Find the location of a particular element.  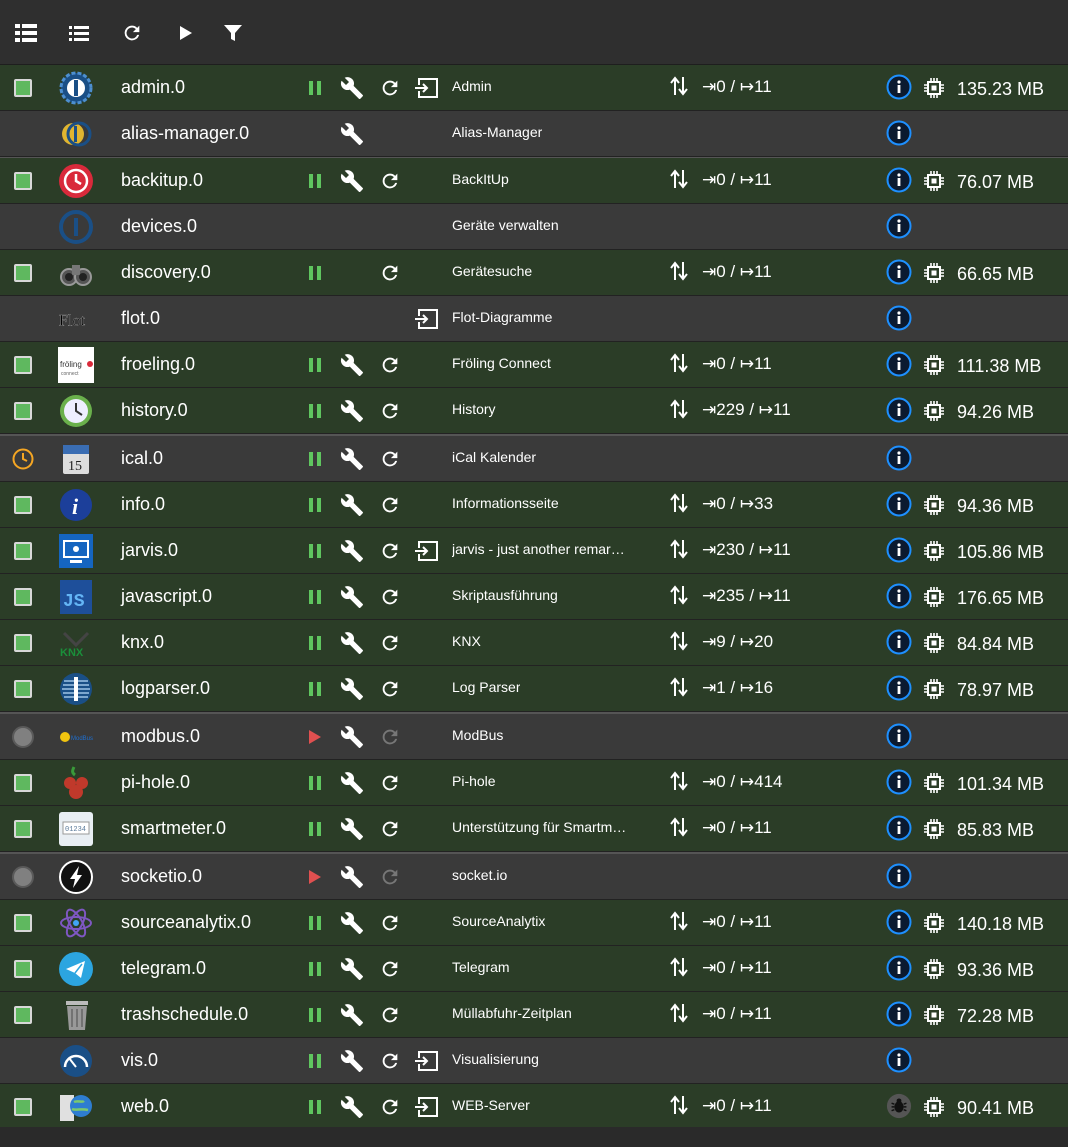

list-view-icon is located at coordinates (26, 33).